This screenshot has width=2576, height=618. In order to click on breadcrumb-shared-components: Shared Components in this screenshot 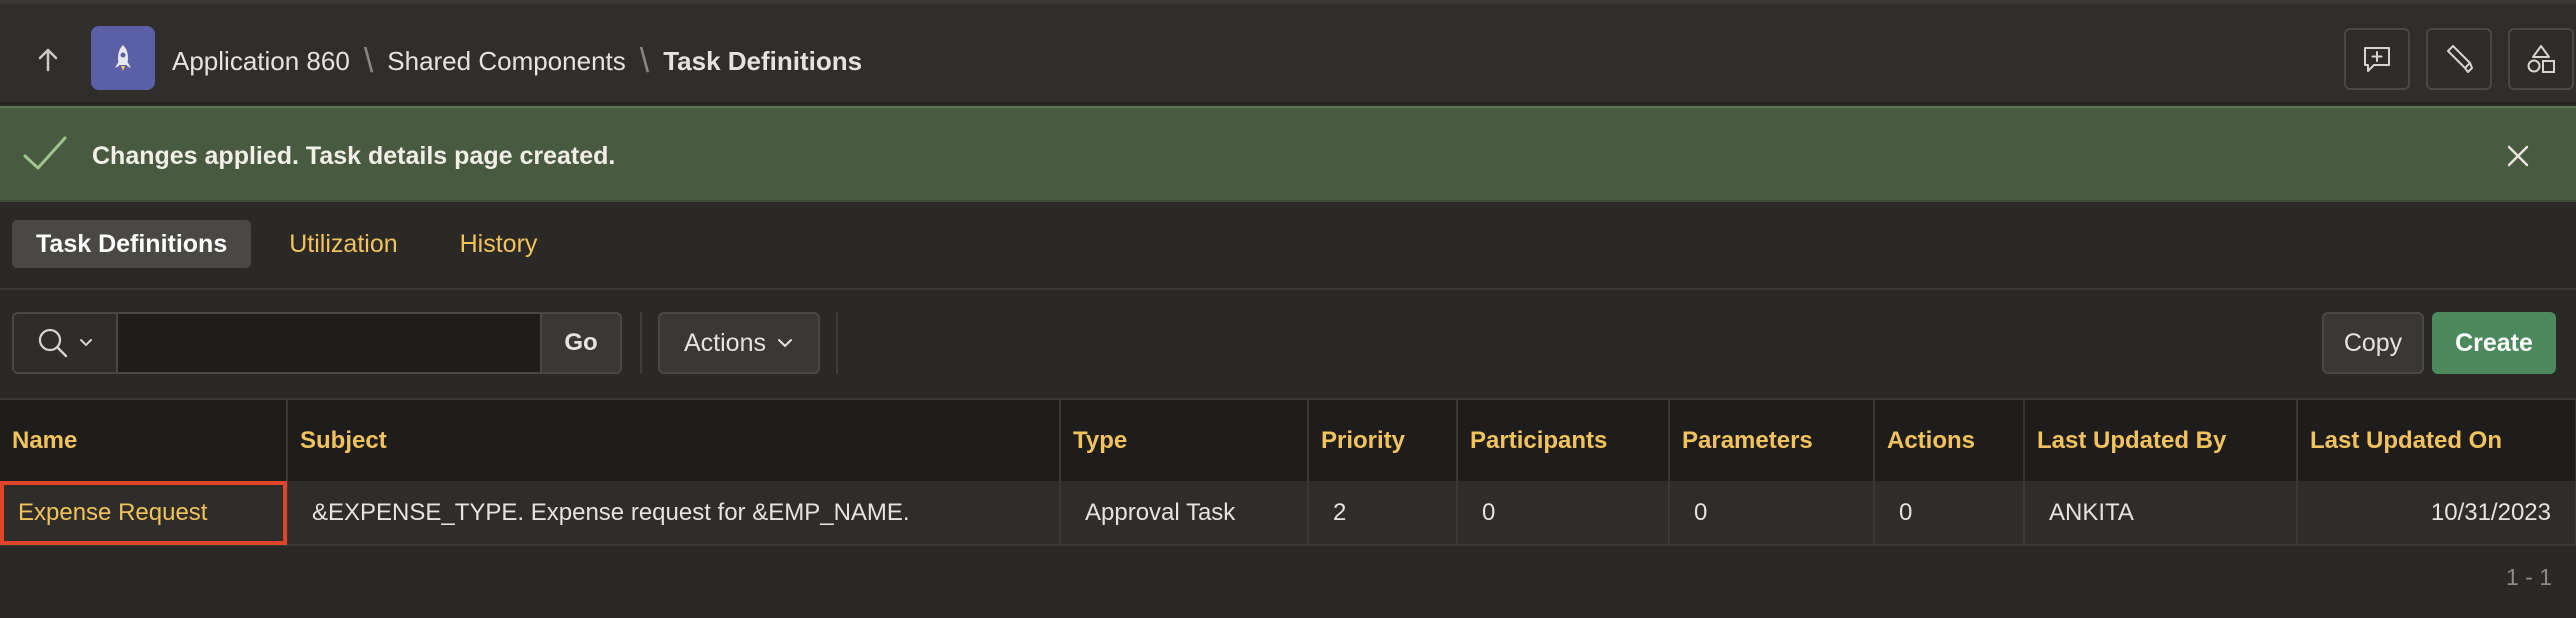, I will do `click(506, 61)`.